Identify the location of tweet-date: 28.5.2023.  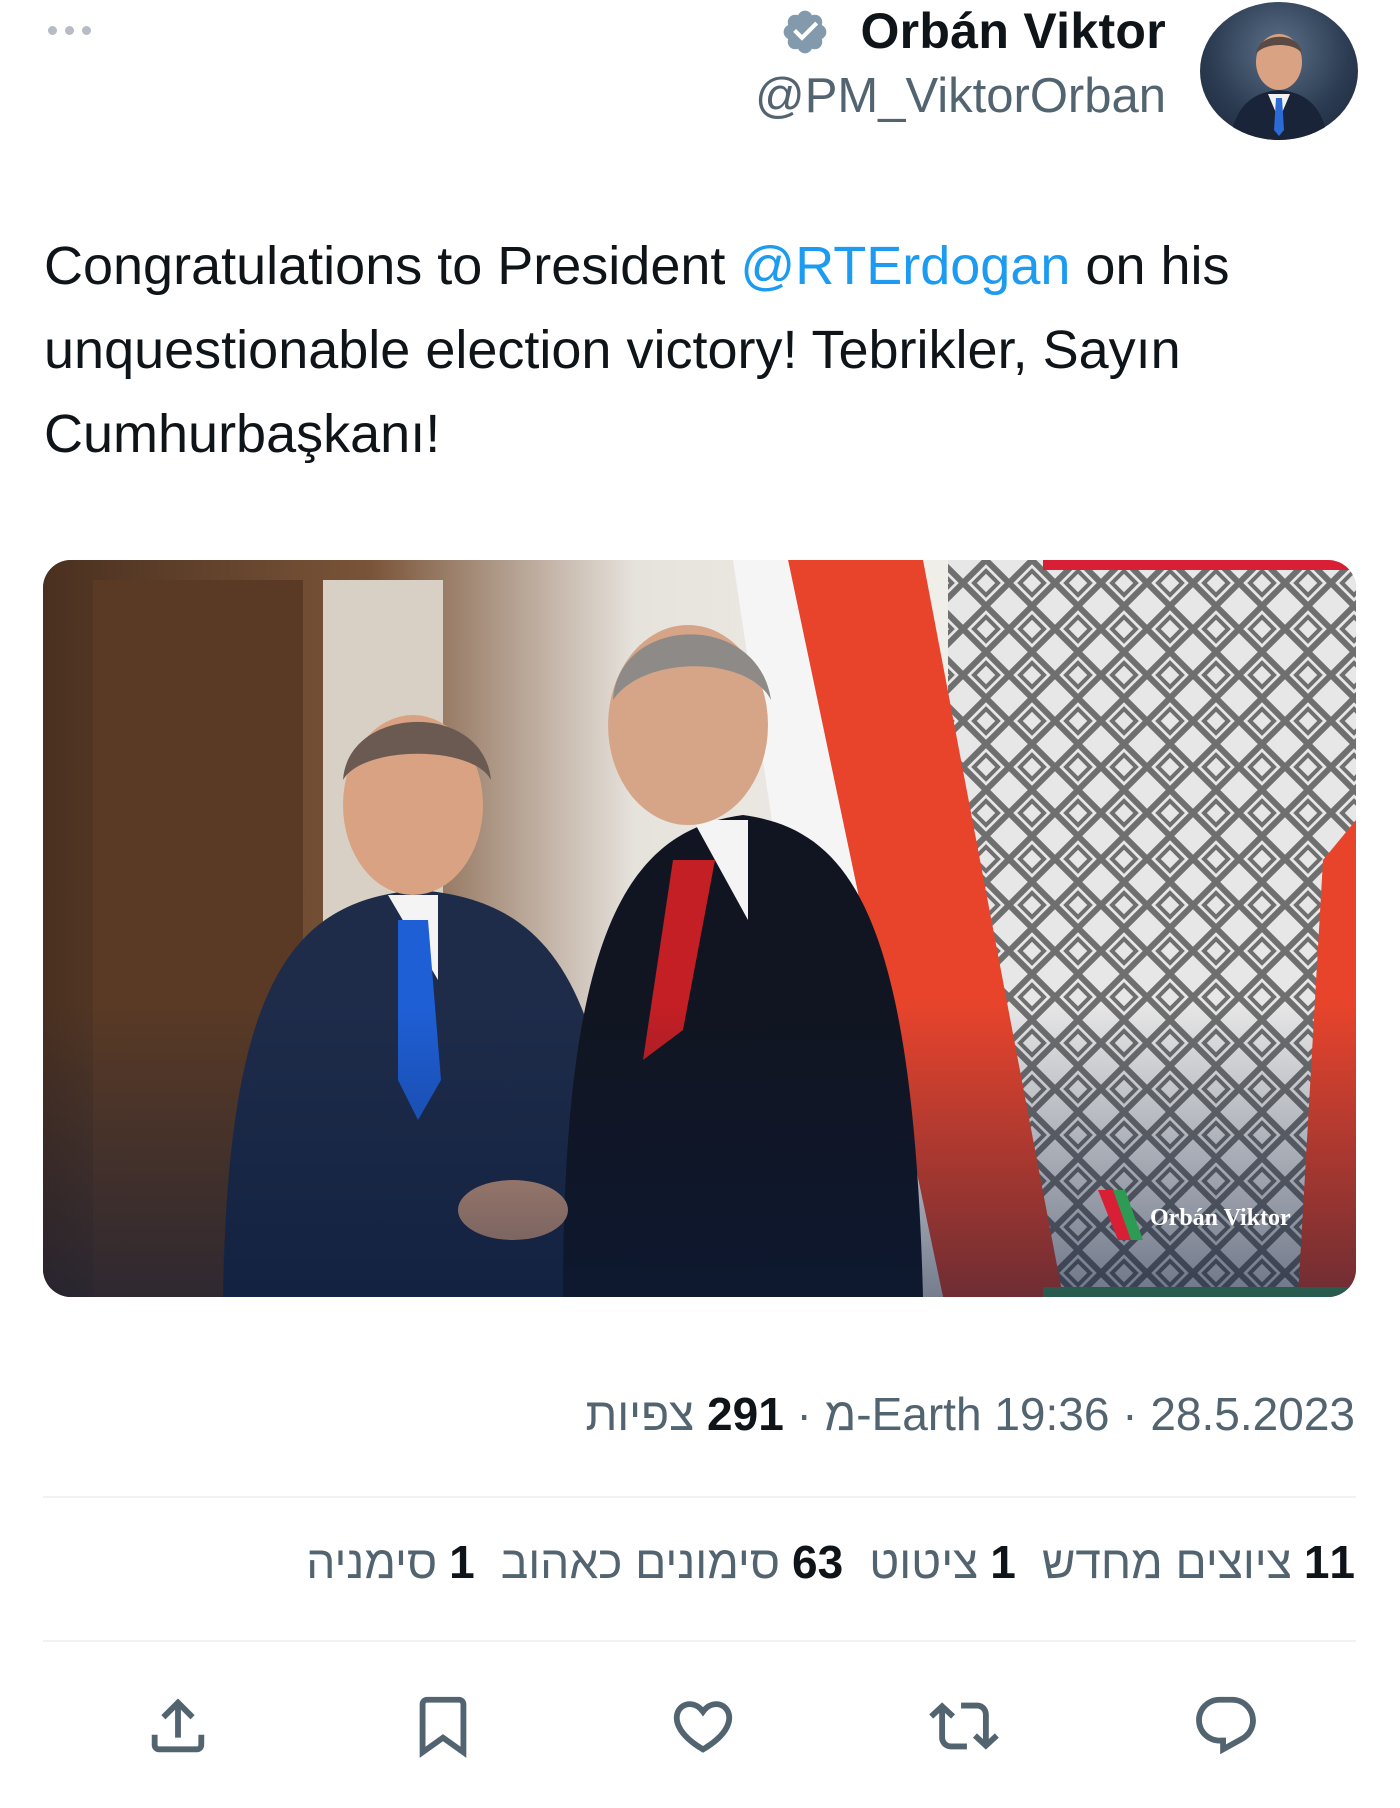
(1252, 1414).